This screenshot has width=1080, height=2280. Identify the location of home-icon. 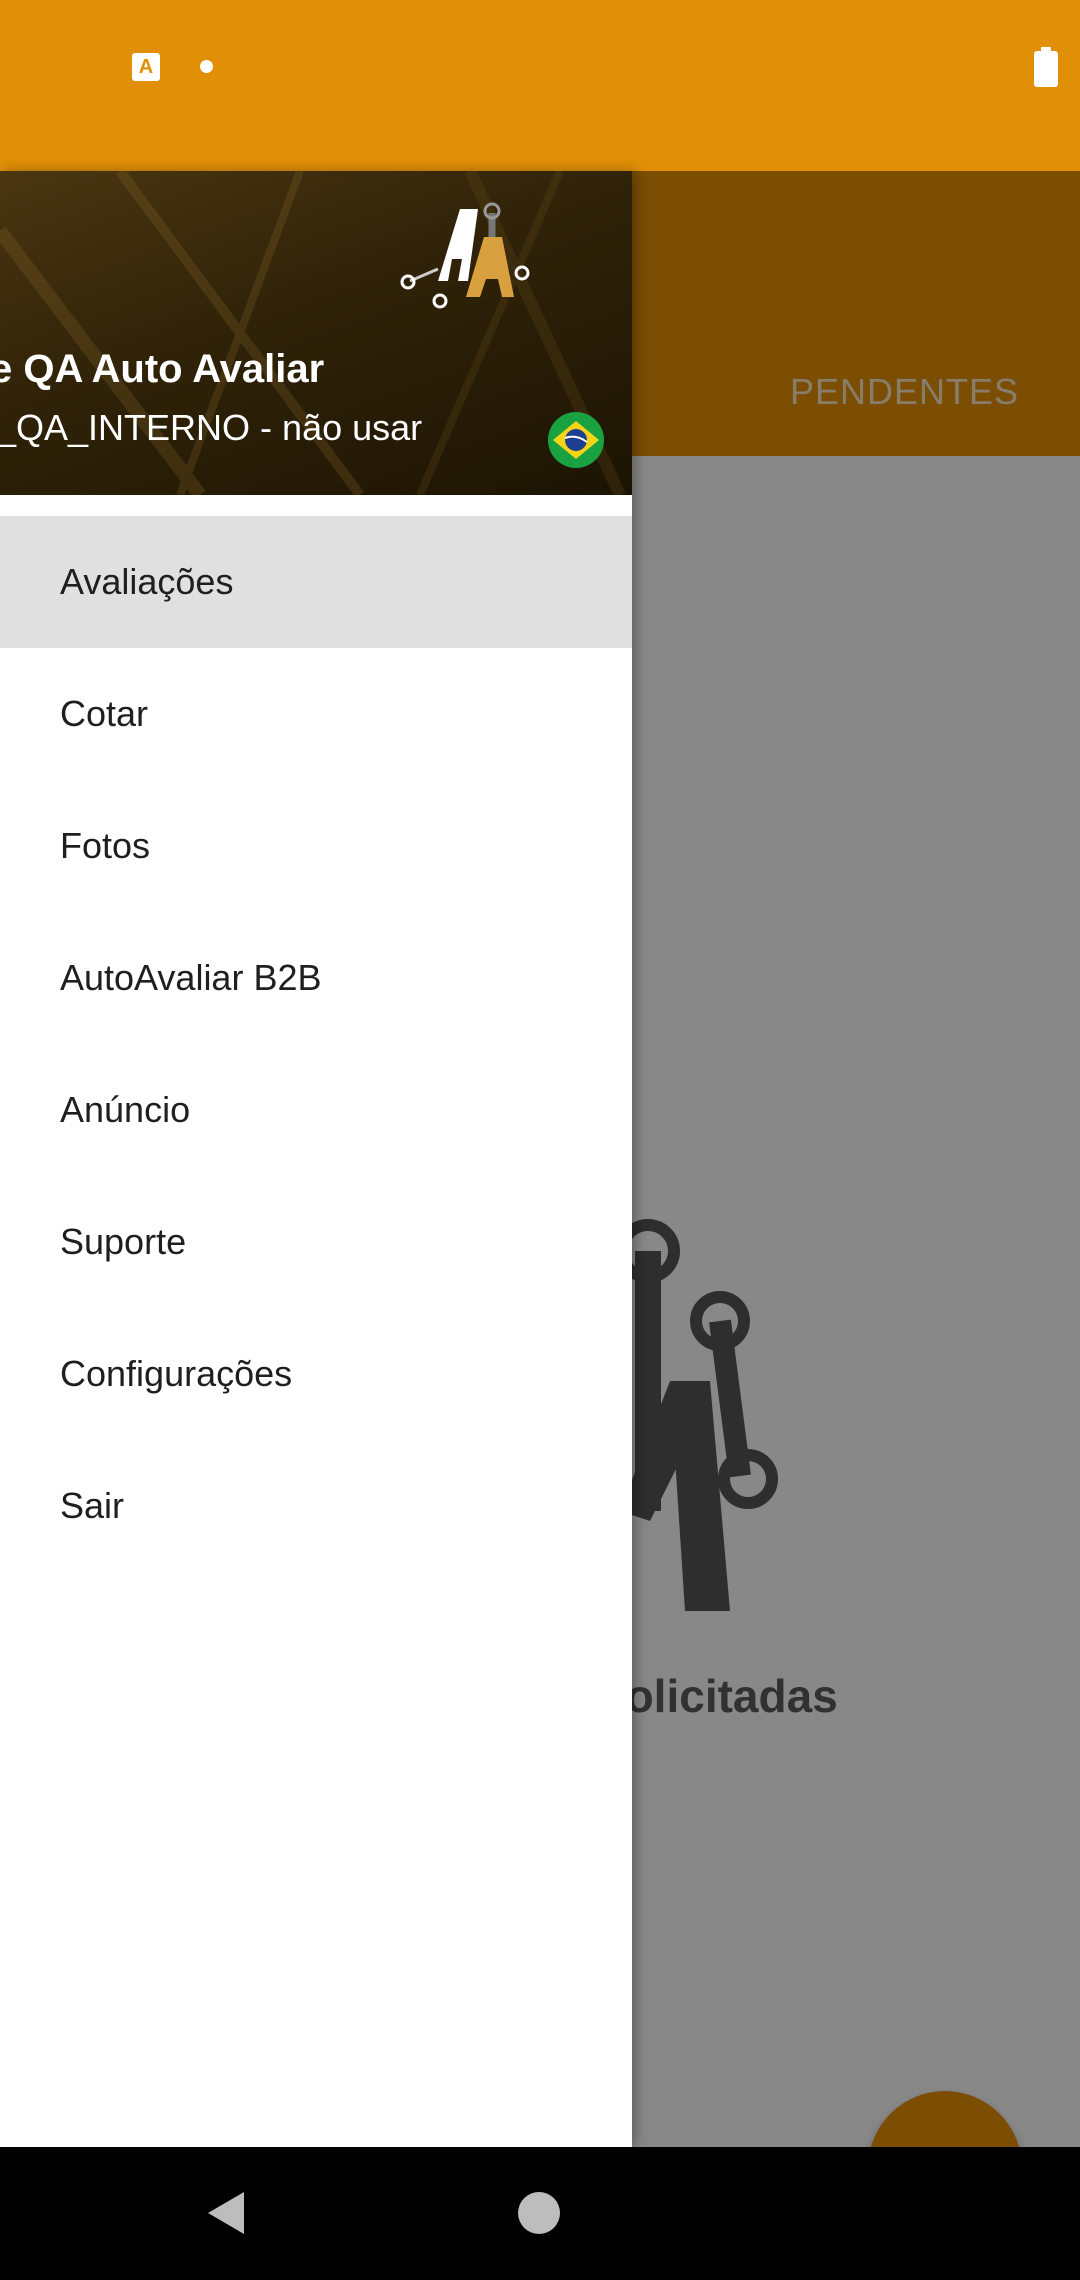
(539, 2213).